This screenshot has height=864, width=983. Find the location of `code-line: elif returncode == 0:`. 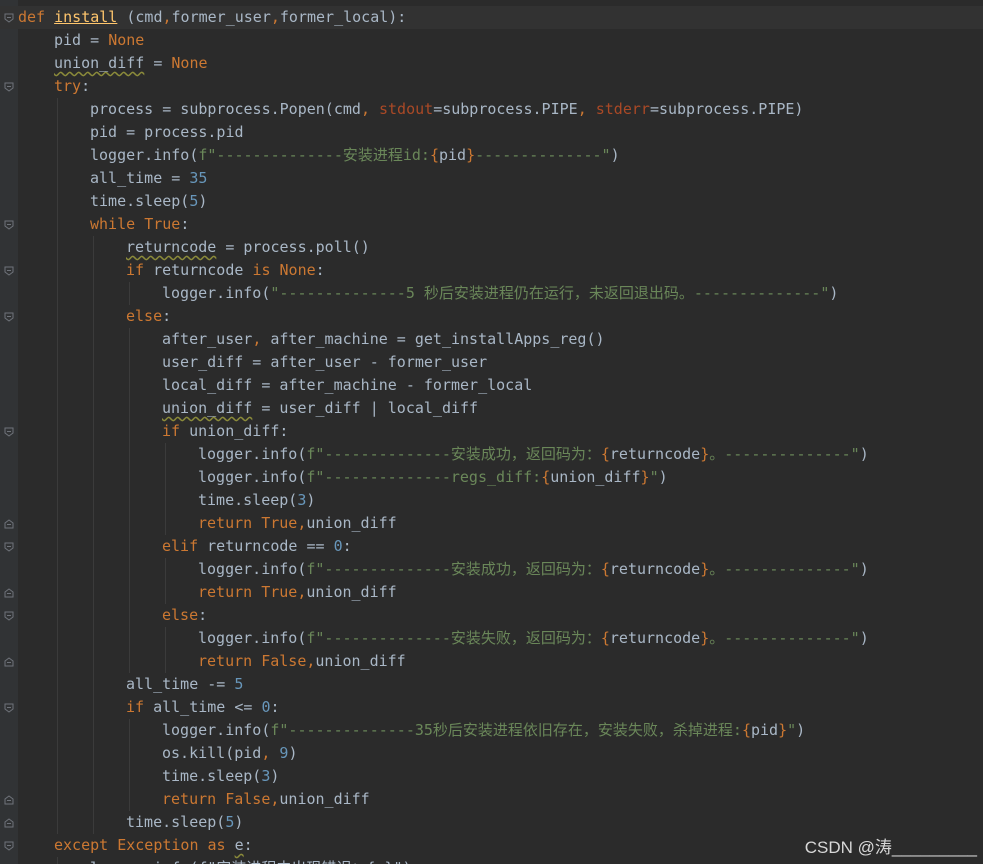

code-line: elif returncode == 0: is located at coordinates (491, 546).